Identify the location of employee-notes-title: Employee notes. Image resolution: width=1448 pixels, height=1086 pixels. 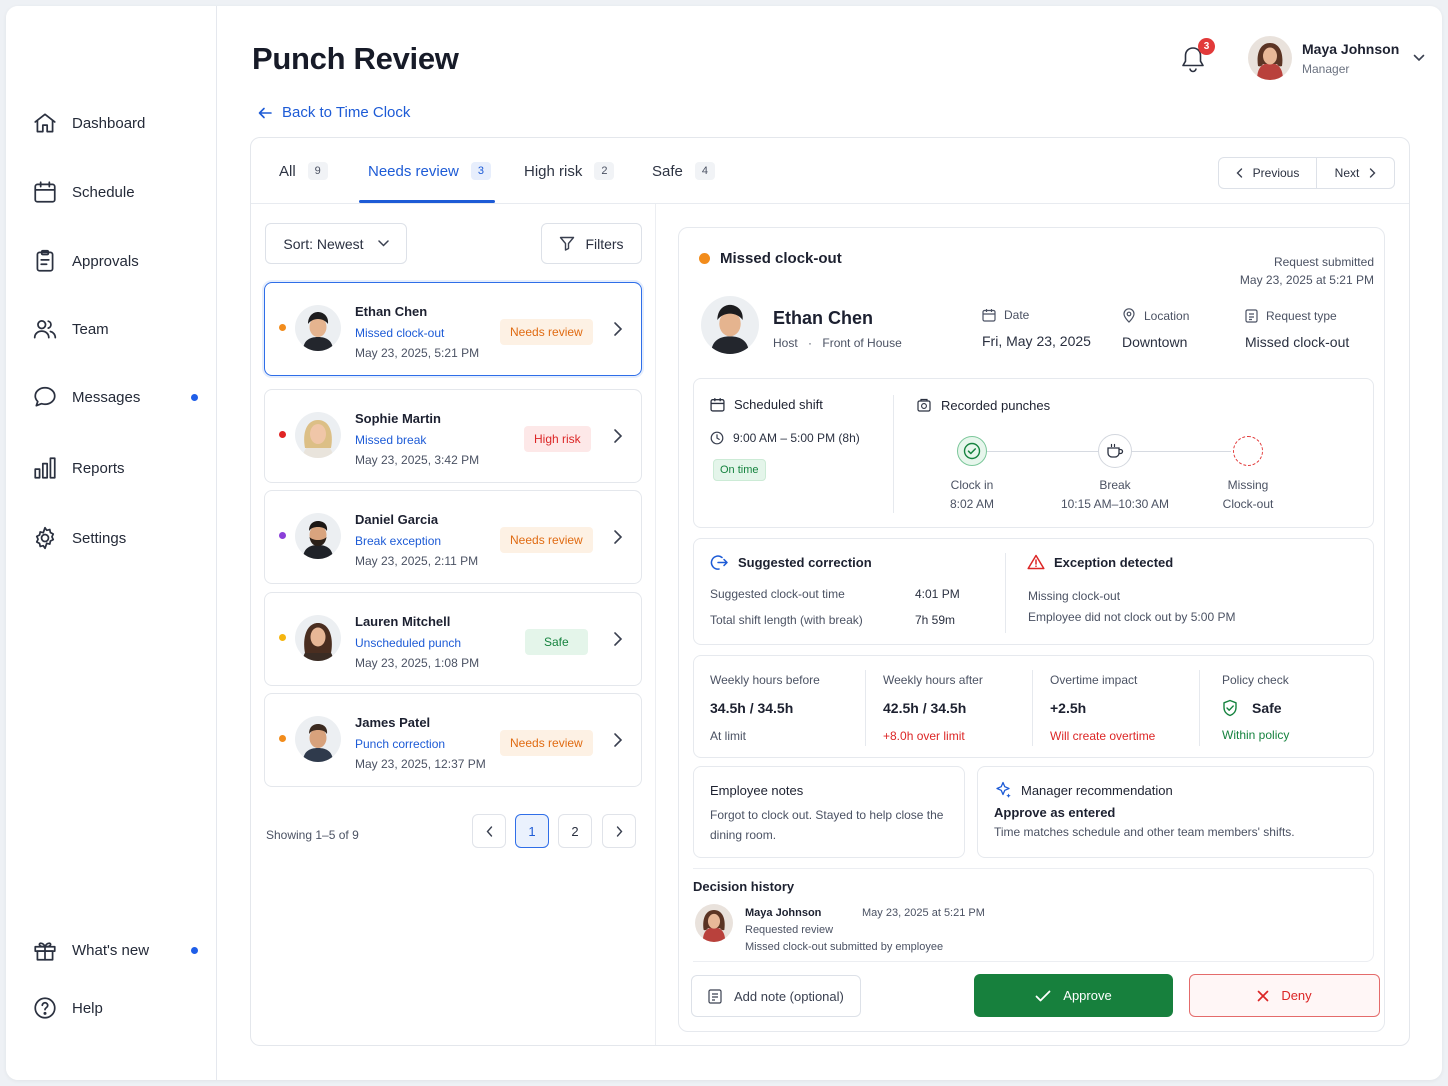
(757, 790).